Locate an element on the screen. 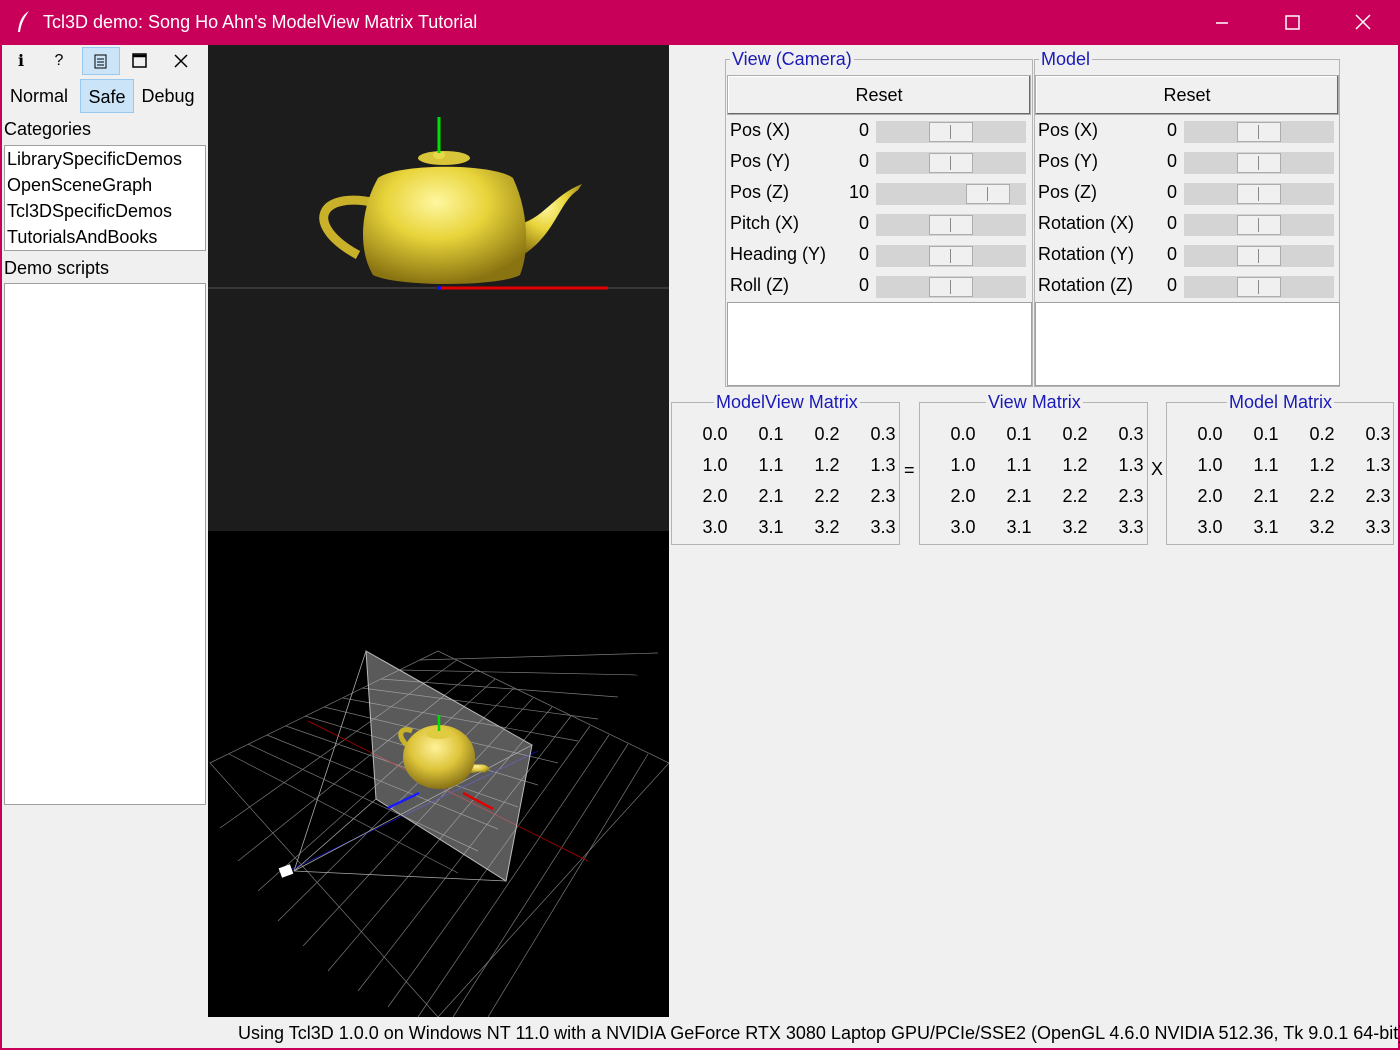 This screenshot has height=1050, width=1400. demo-scripts-list is located at coordinates (105, 544).